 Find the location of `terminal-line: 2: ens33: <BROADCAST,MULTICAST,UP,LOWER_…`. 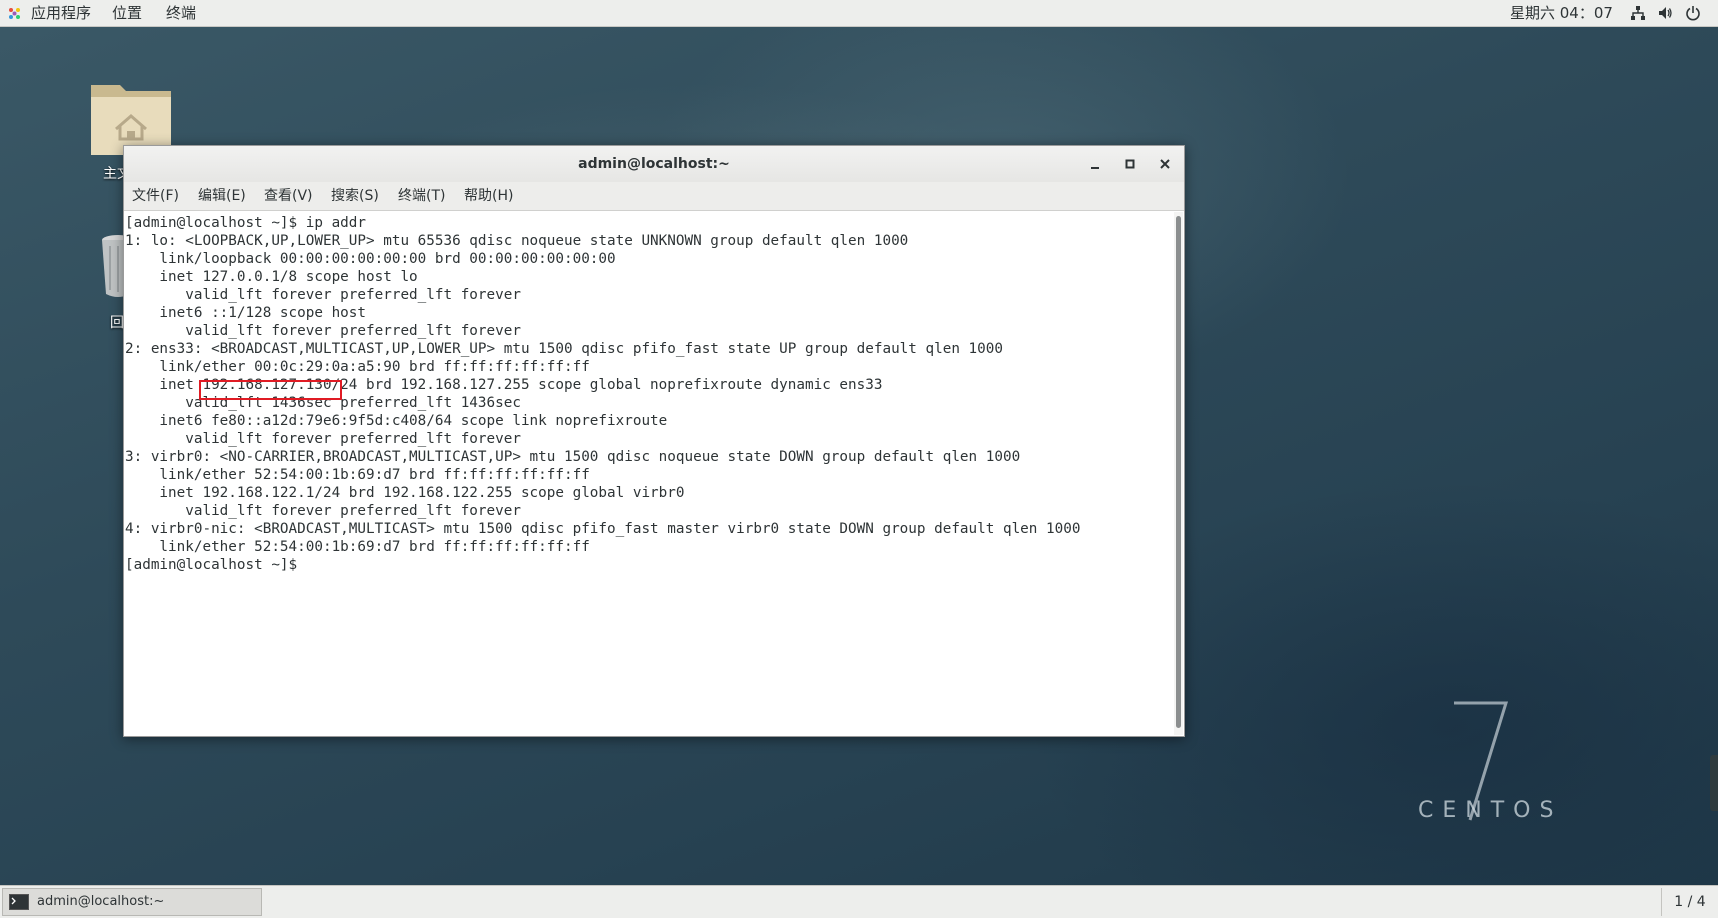

terminal-line: 2: ens33: <BROADCAST,MULTICAST,UP,LOWER_… is located at coordinates (564, 349).